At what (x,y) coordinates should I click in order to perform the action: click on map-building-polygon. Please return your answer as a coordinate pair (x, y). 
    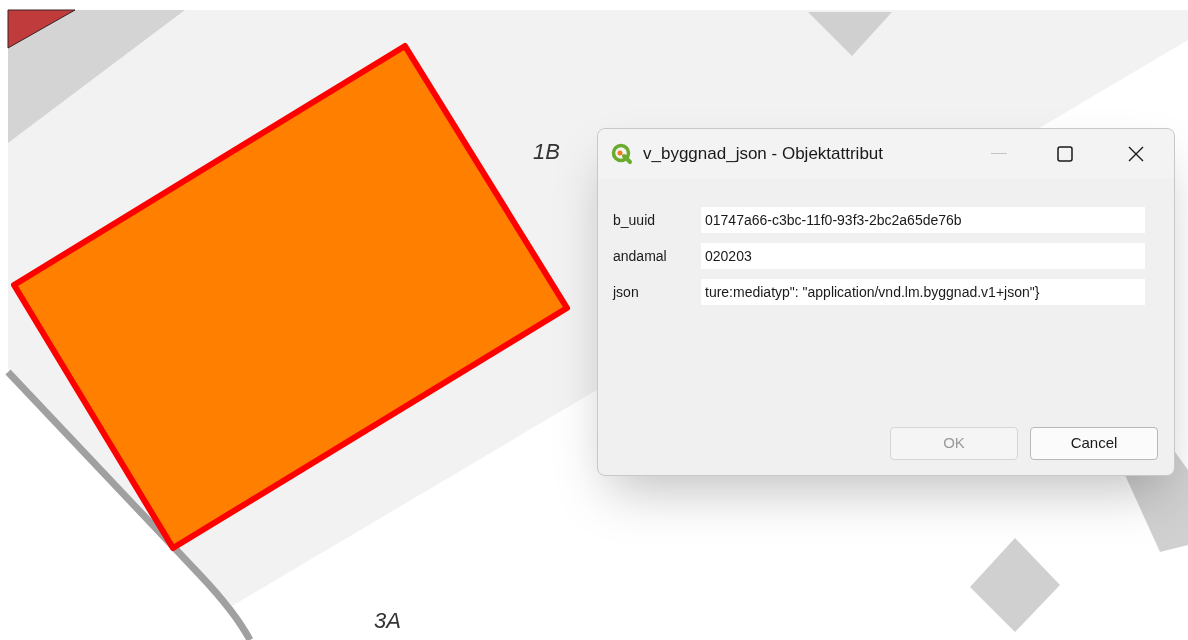
    Looking at the image, I should click on (41, 29).